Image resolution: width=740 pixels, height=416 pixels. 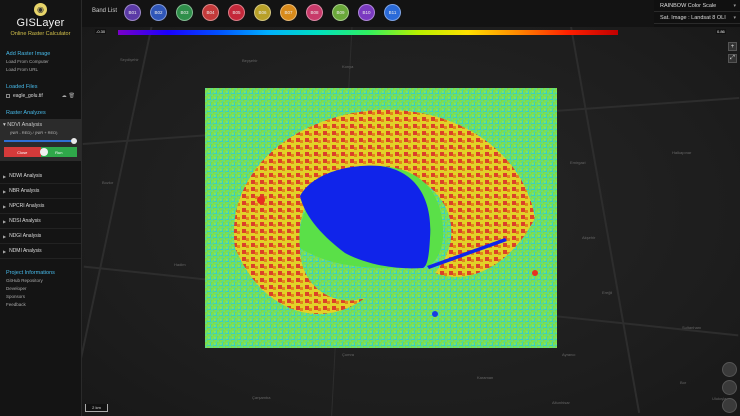 I want to click on map-place-label: Beyşehir, so click(x=250, y=60).